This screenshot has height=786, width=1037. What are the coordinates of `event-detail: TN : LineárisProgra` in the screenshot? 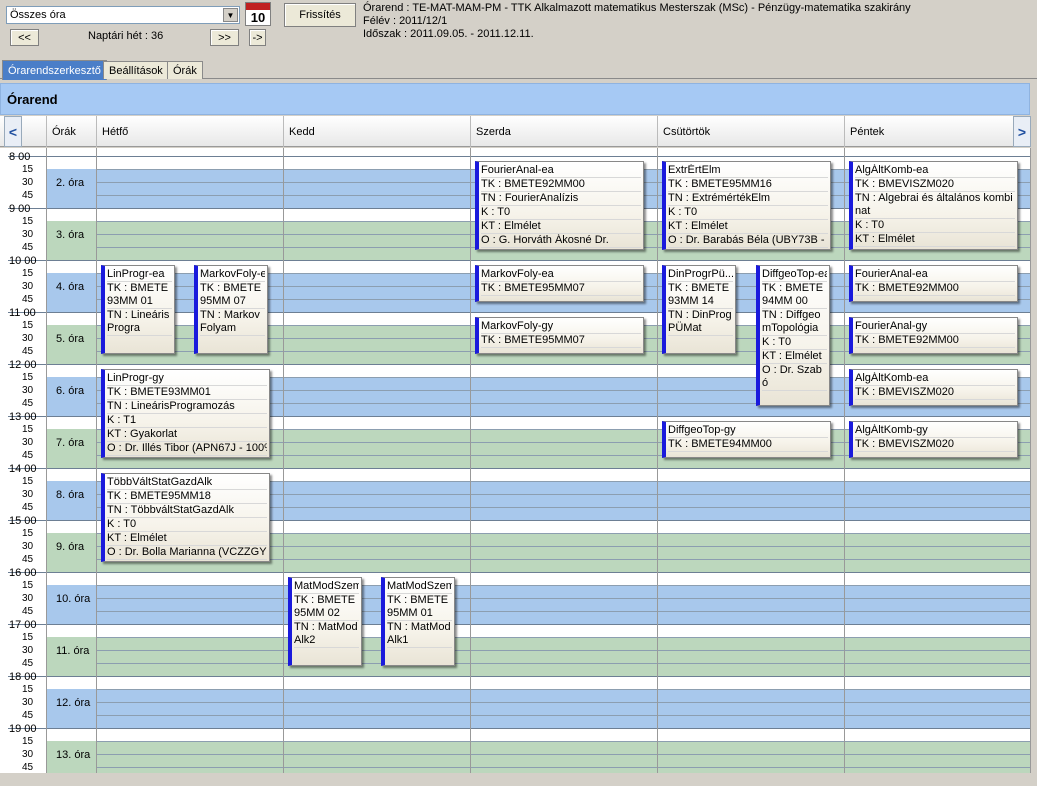 It's located at (139, 322).